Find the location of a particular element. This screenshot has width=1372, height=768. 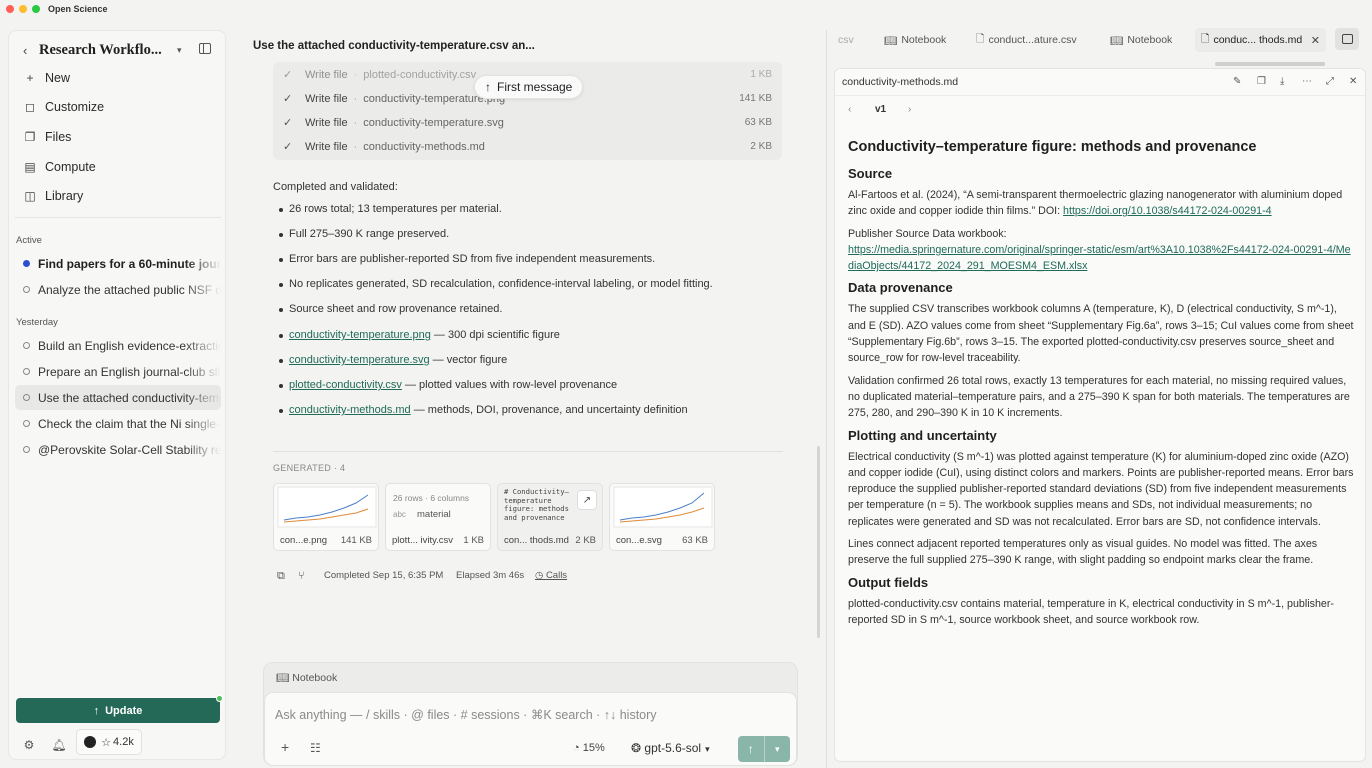

file-link: plotted-conductivity.csv is located at coordinates (345, 385).